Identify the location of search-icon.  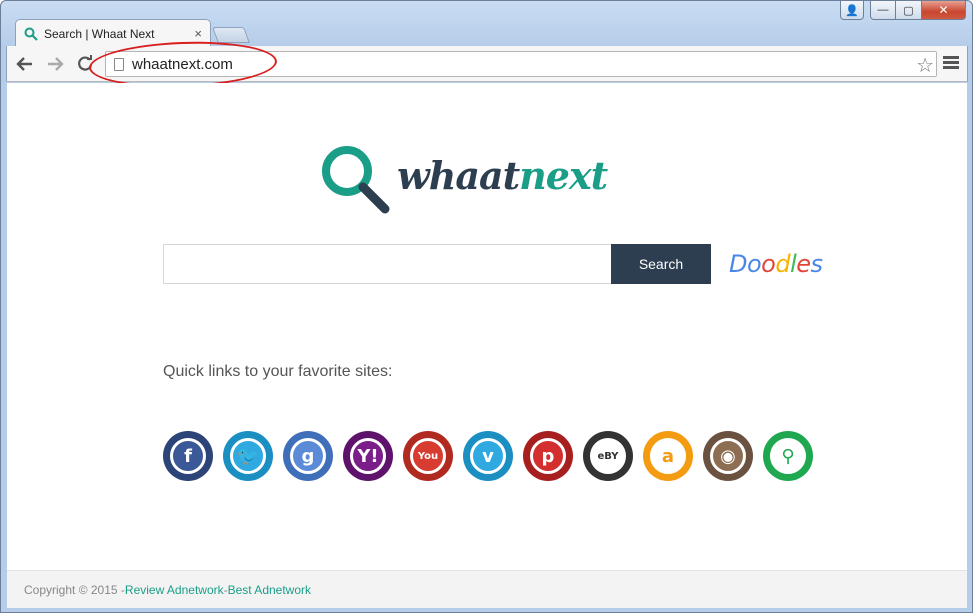
(31, 34).